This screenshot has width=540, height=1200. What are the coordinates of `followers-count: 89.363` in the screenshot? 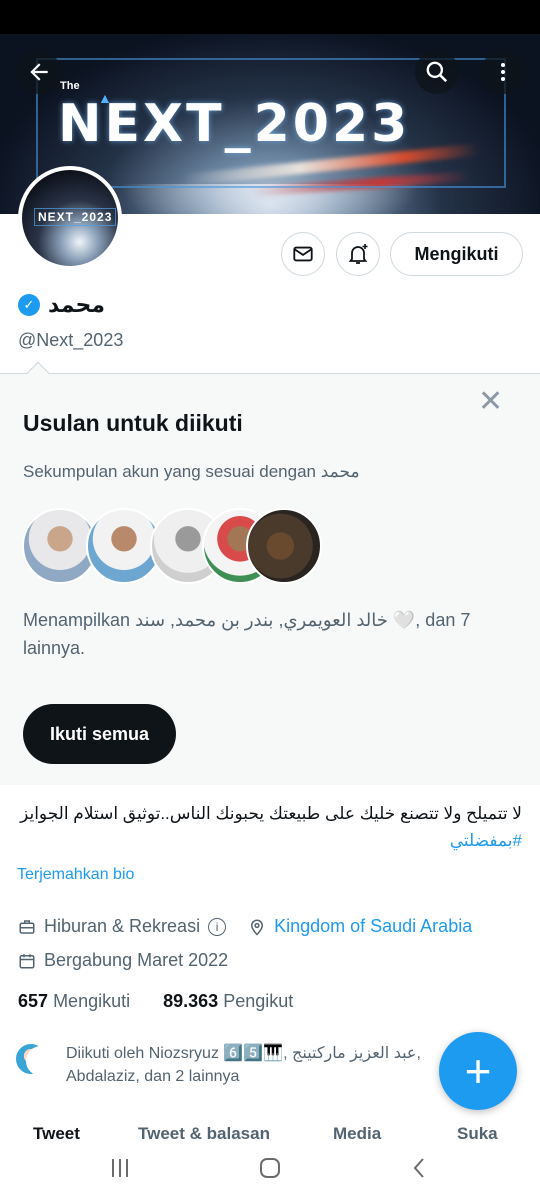 It's located at (191, 1001).